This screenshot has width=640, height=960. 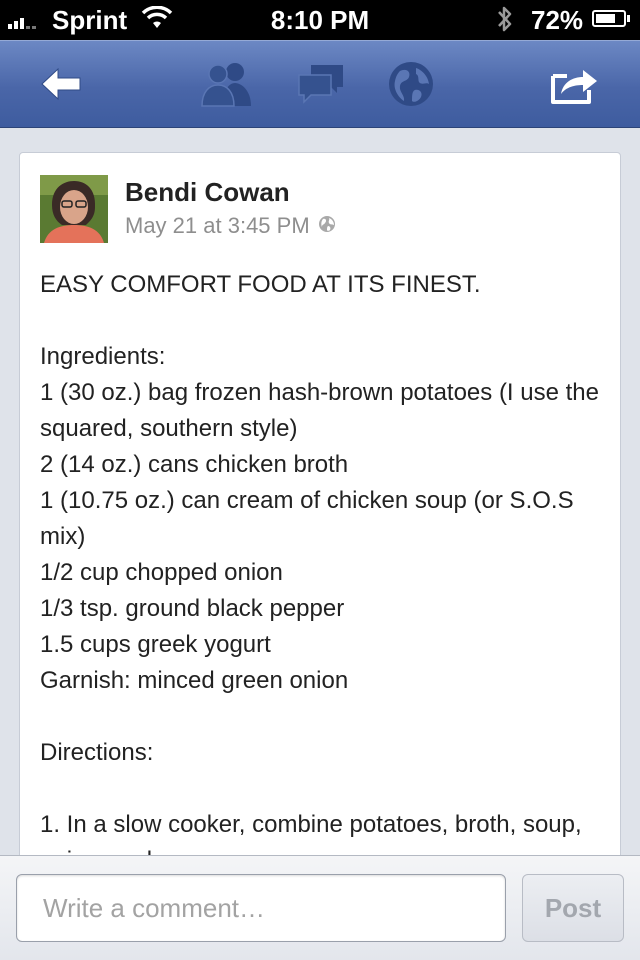 What do you see at coordinates (217, 226) in the screenshot?
I see `post-timestamp: May 21 at 3:45 PM` at bounding box center [217, 226].